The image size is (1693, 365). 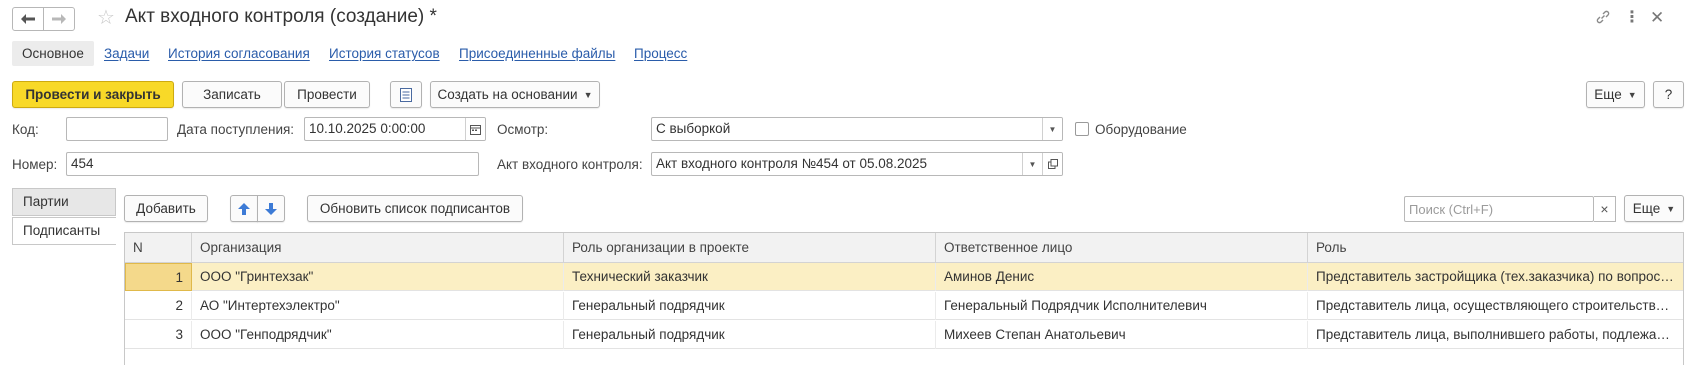 I want to click on equipment-checkbox, so click(x=1082, y=129).